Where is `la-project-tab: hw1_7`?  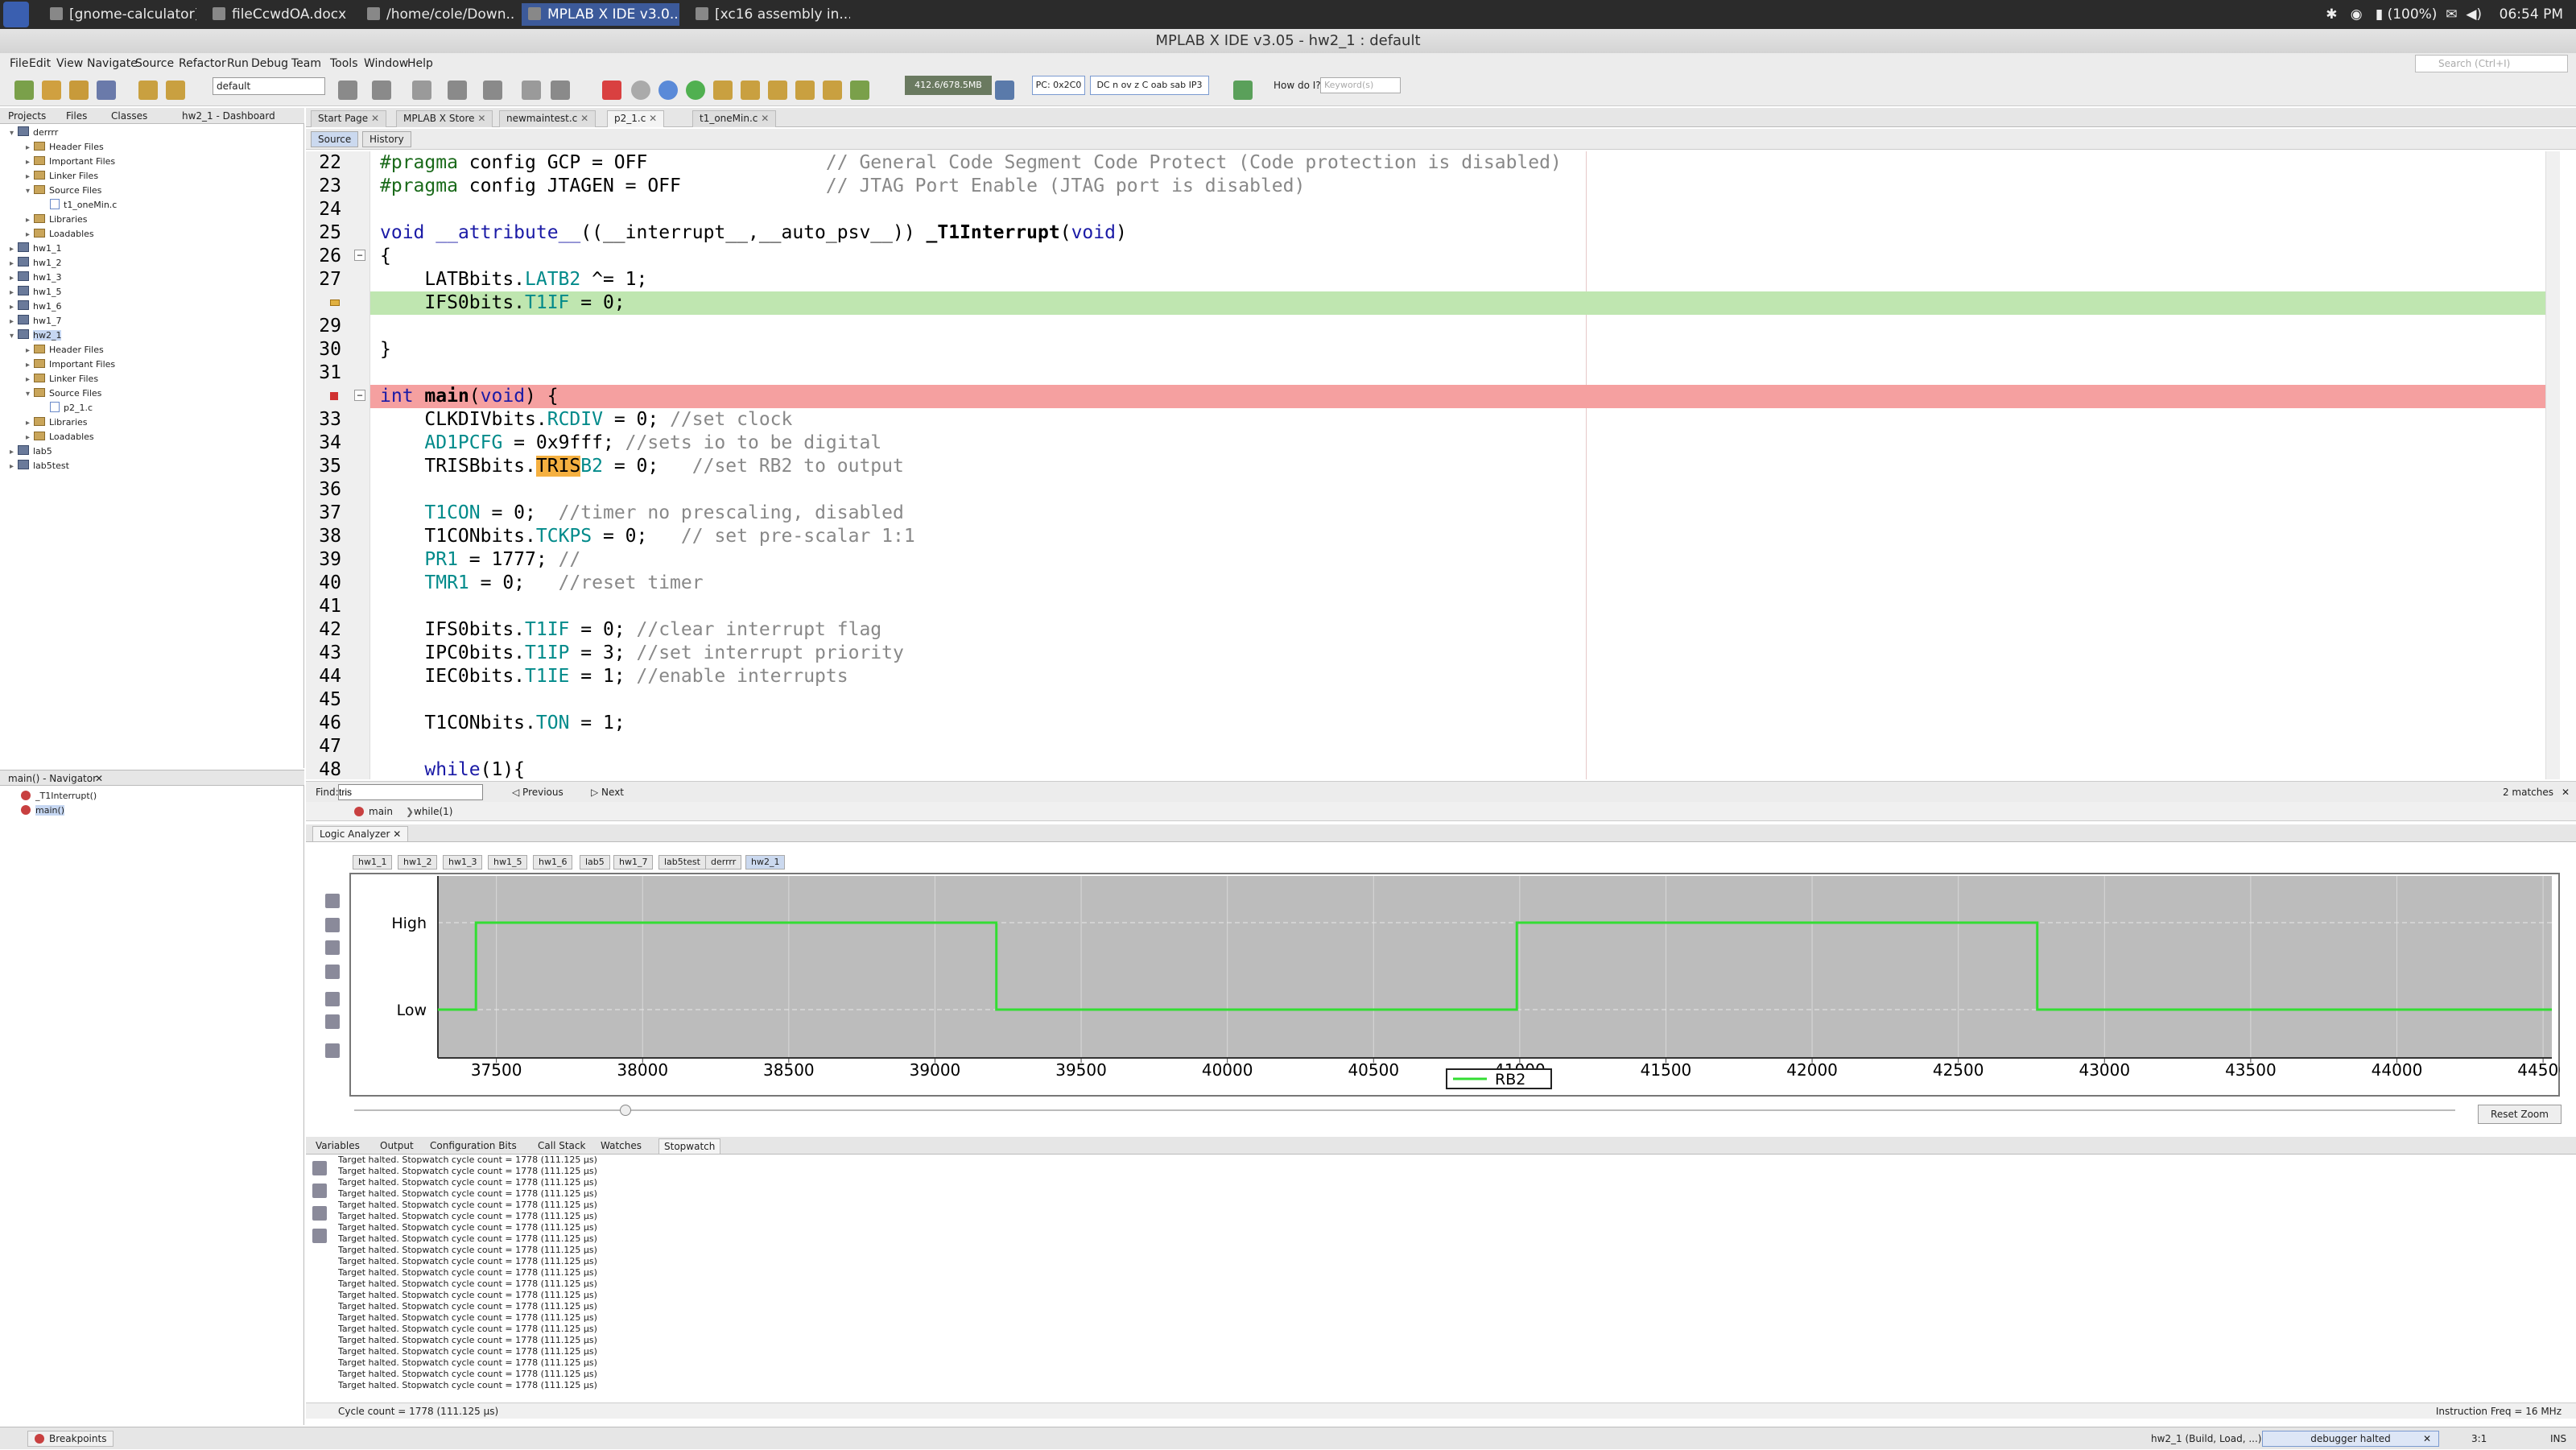
la-project-tab: hw1_7 is located at coordinates (633, 862).